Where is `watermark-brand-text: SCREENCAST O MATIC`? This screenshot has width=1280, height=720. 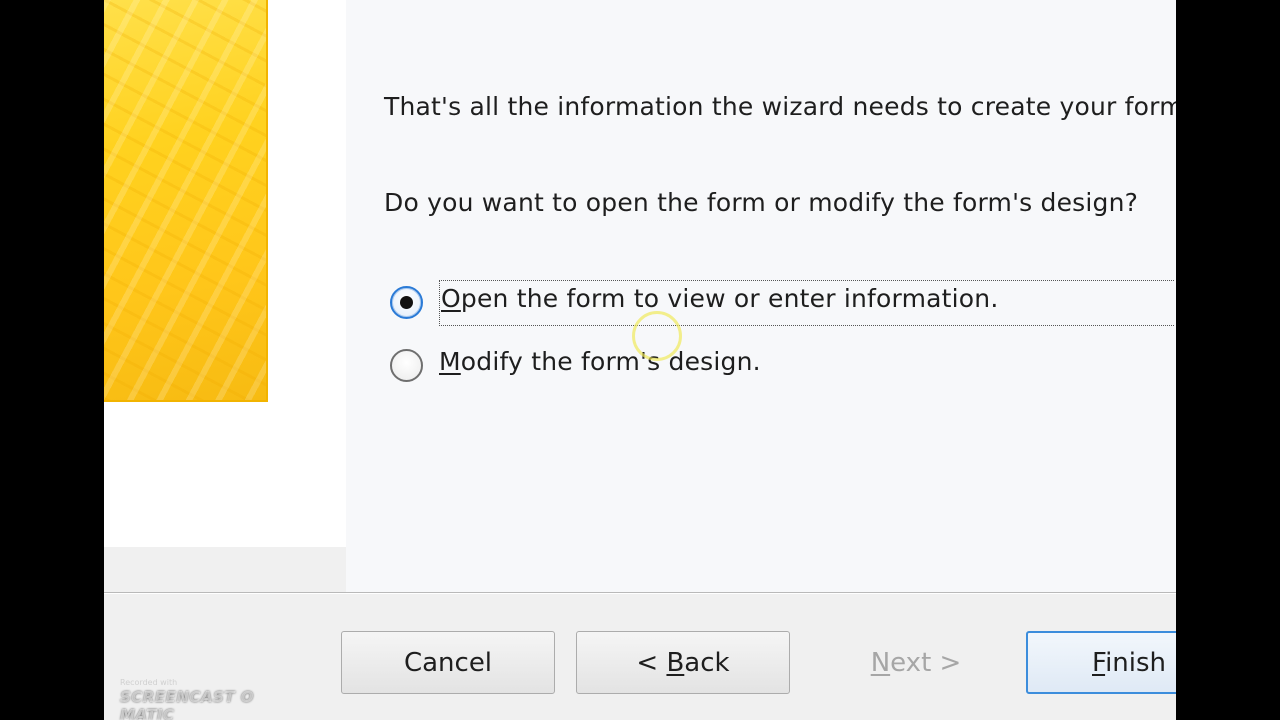
watermark-brand-text: SCREENCAST O MATIC is located at coordinates (187, 704).